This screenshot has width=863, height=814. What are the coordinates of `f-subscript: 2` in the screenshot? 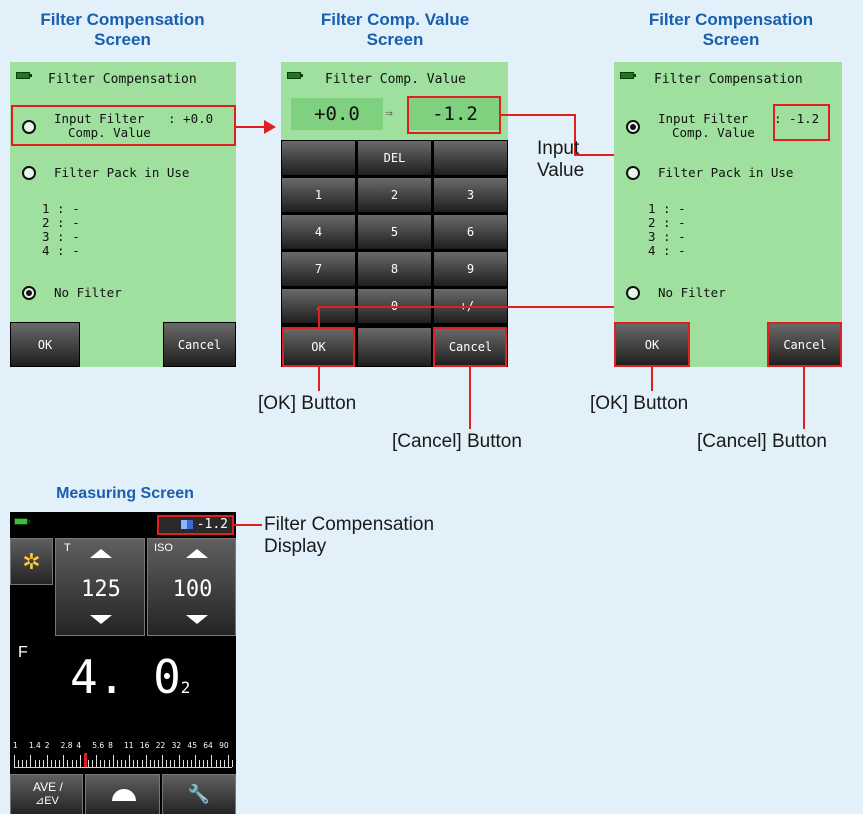 It's located at (185, 687).